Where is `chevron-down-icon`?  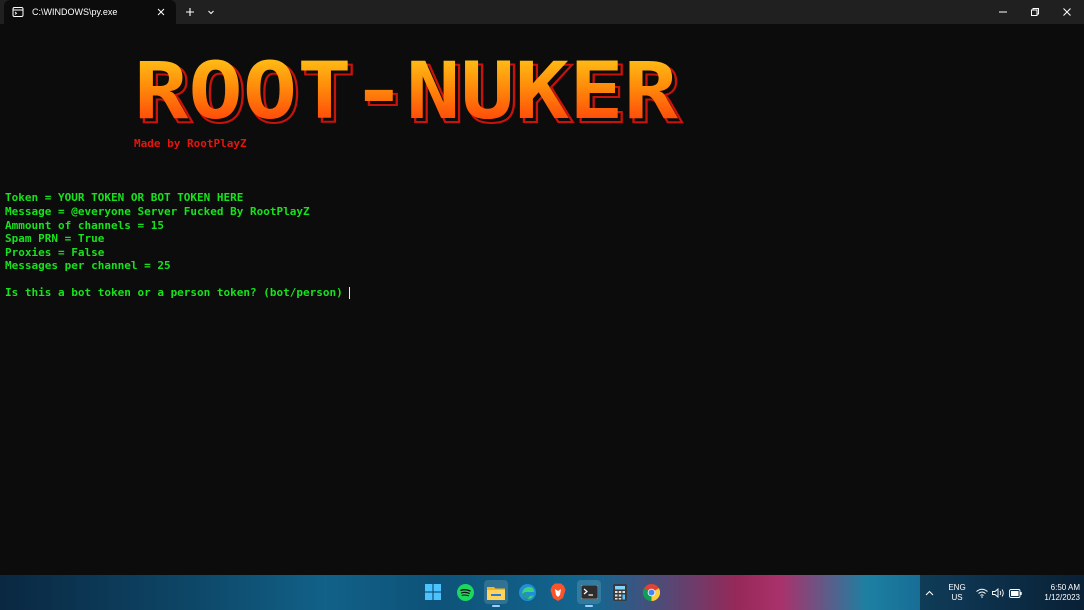 chevron-down-icon is located at coordinates (211, 12).